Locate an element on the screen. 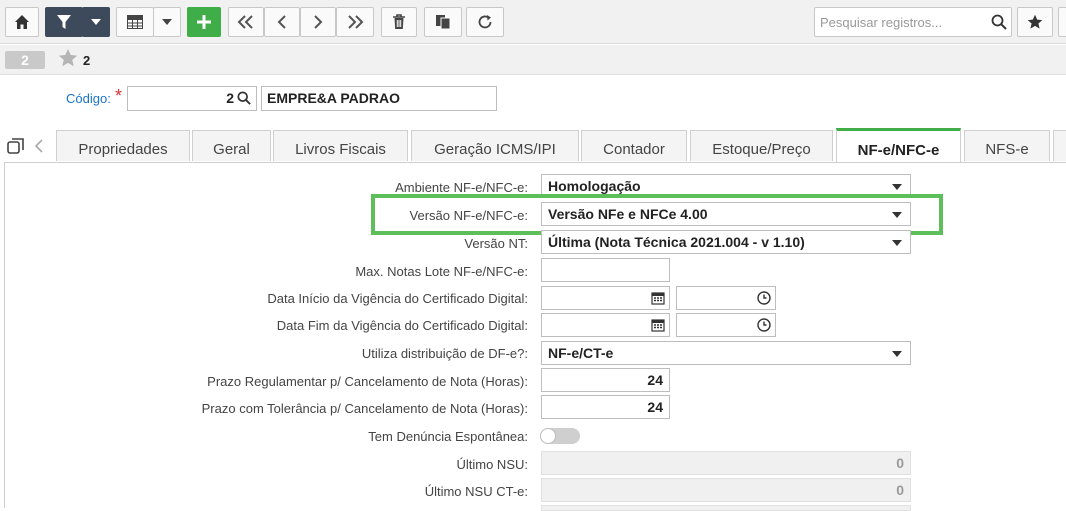  max-notas-label: Max. Notas Lote NF-e/NFC-e: is located at coordinates (441, 271).